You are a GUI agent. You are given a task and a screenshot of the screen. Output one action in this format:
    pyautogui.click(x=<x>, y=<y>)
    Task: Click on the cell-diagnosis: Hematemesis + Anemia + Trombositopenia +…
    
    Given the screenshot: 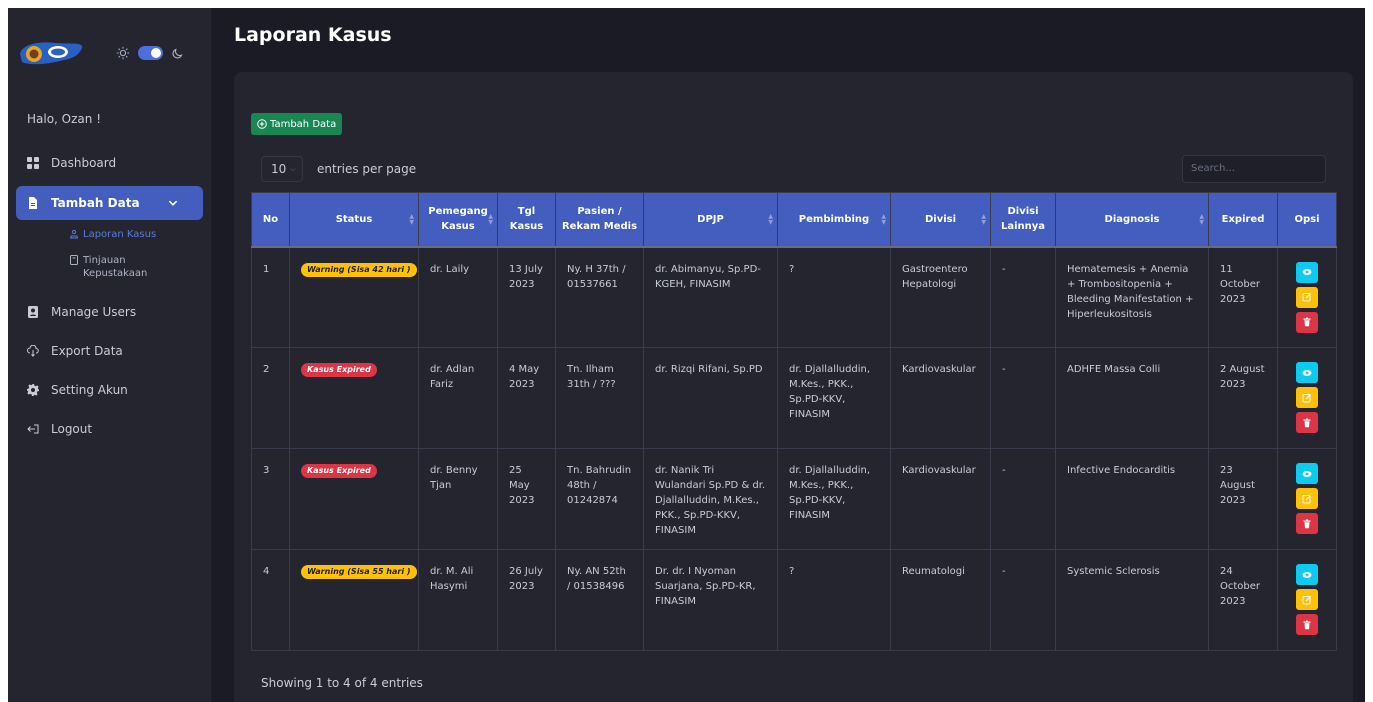 What is the action you would take?
    pyautogui.click(x=1132, y=296)
    